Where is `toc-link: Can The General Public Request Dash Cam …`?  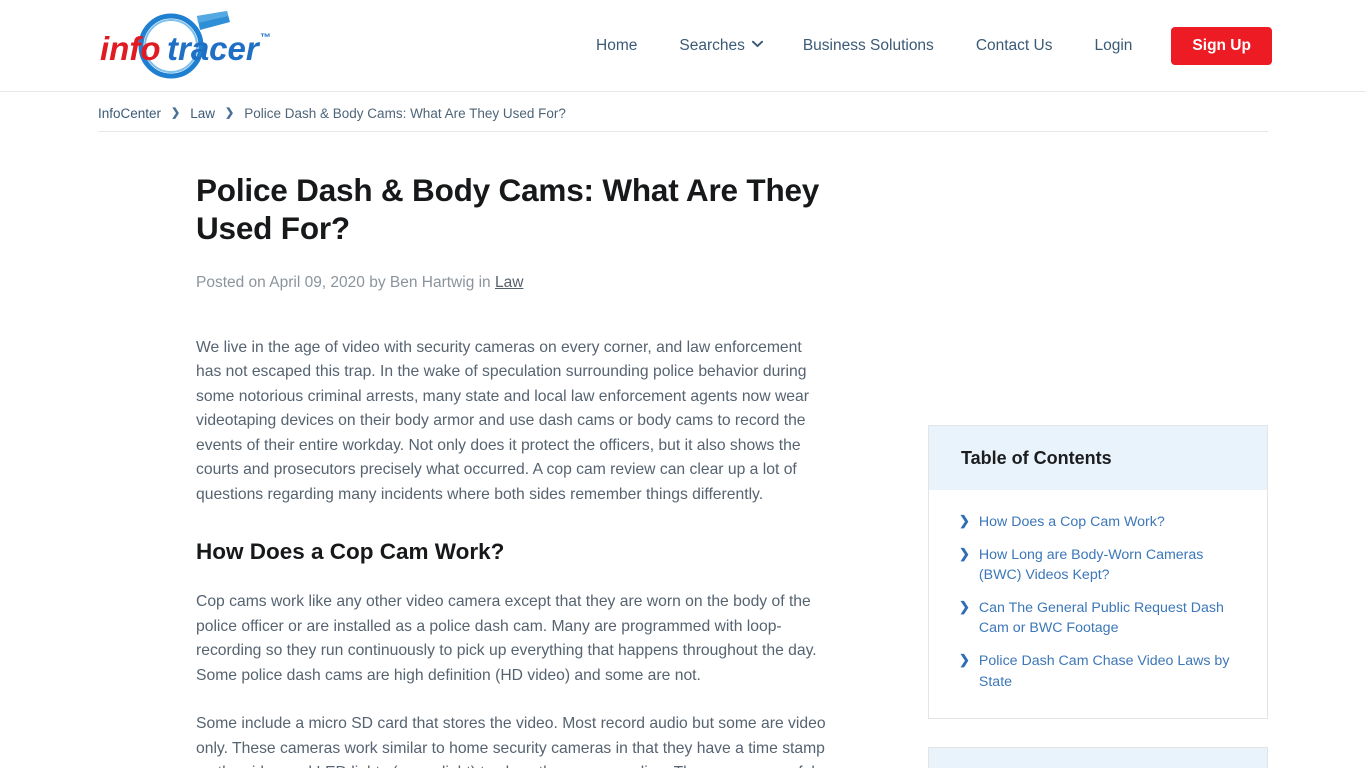
toc-link: Can The General Public Request Dash Cam … is located at coordinates (1108, 618).